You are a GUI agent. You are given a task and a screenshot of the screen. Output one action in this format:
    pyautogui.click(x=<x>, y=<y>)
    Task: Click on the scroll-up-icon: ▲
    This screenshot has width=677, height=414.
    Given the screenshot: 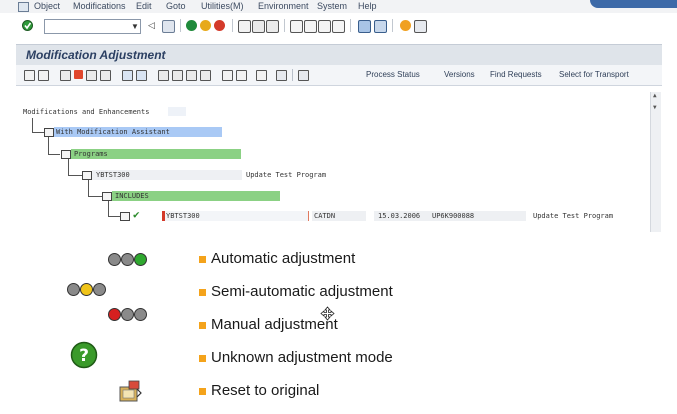 What is the action you would take?
    pyautogui.click(x=655, y=95)
    